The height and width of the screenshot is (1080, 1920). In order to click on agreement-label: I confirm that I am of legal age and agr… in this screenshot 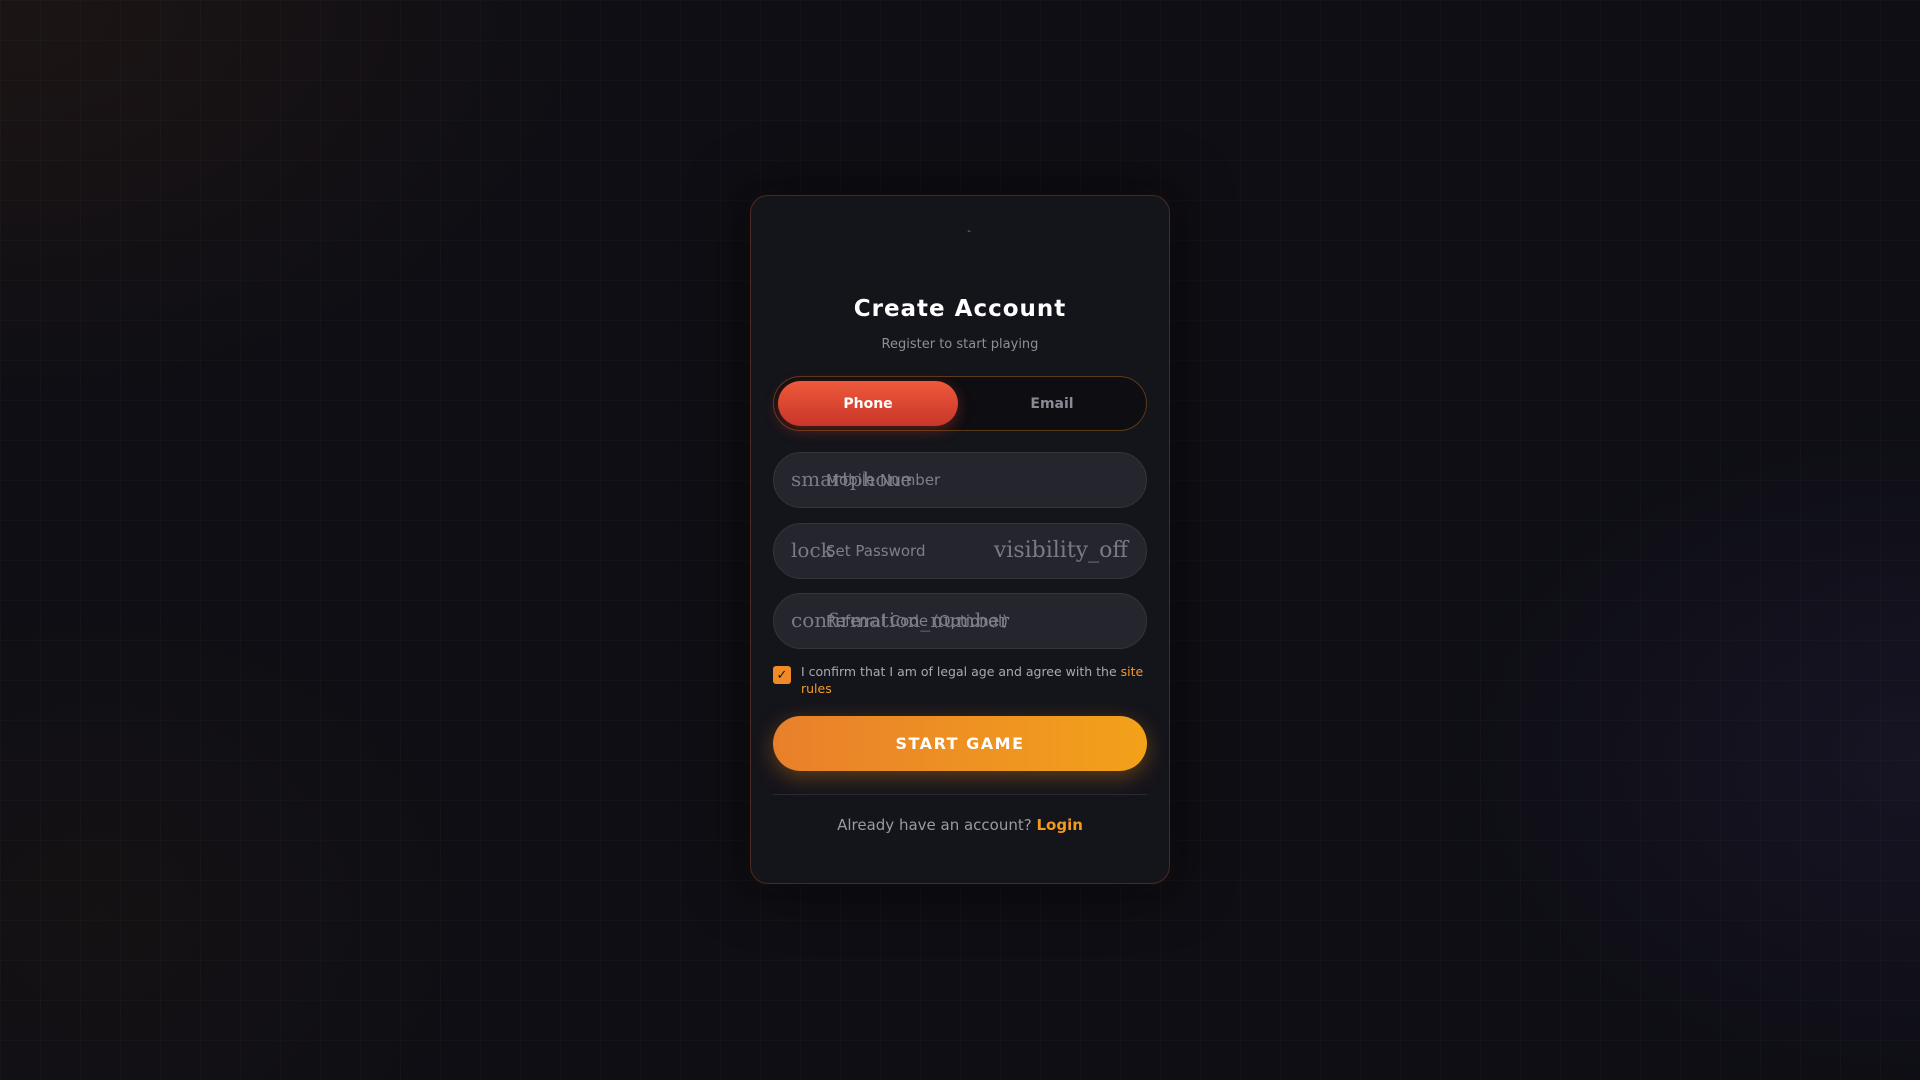, I will do `click(974, 680)`.